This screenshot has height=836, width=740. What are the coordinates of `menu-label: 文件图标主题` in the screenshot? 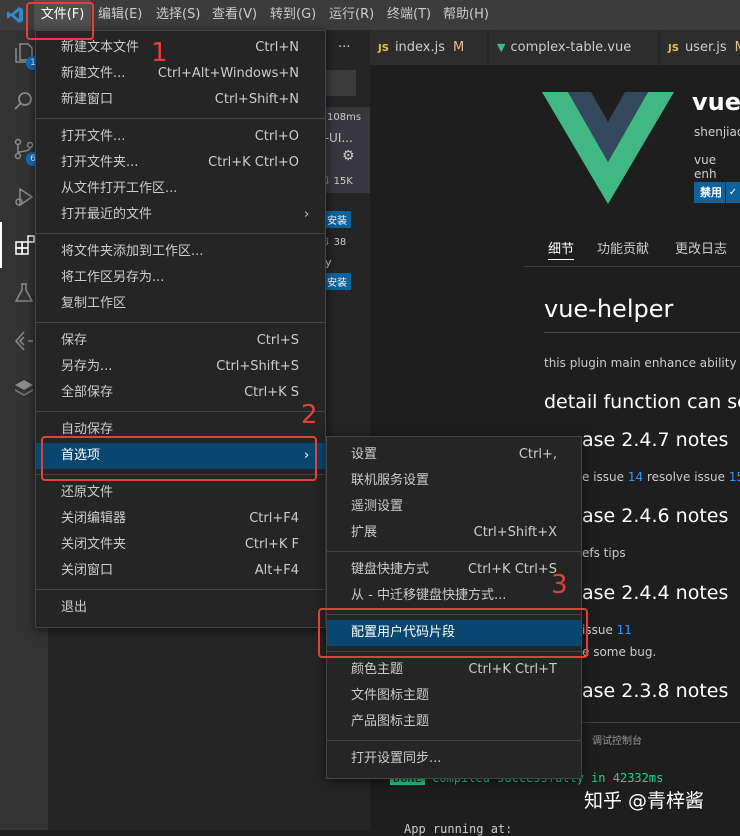 It's located at (390, 695).